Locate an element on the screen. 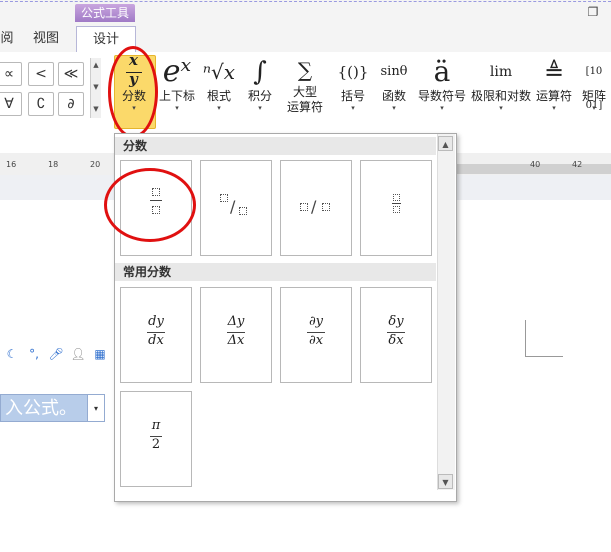 The image size is (611, 552). context-tab-equation-tools: 公式工具 is located at coordinates (105, 13).